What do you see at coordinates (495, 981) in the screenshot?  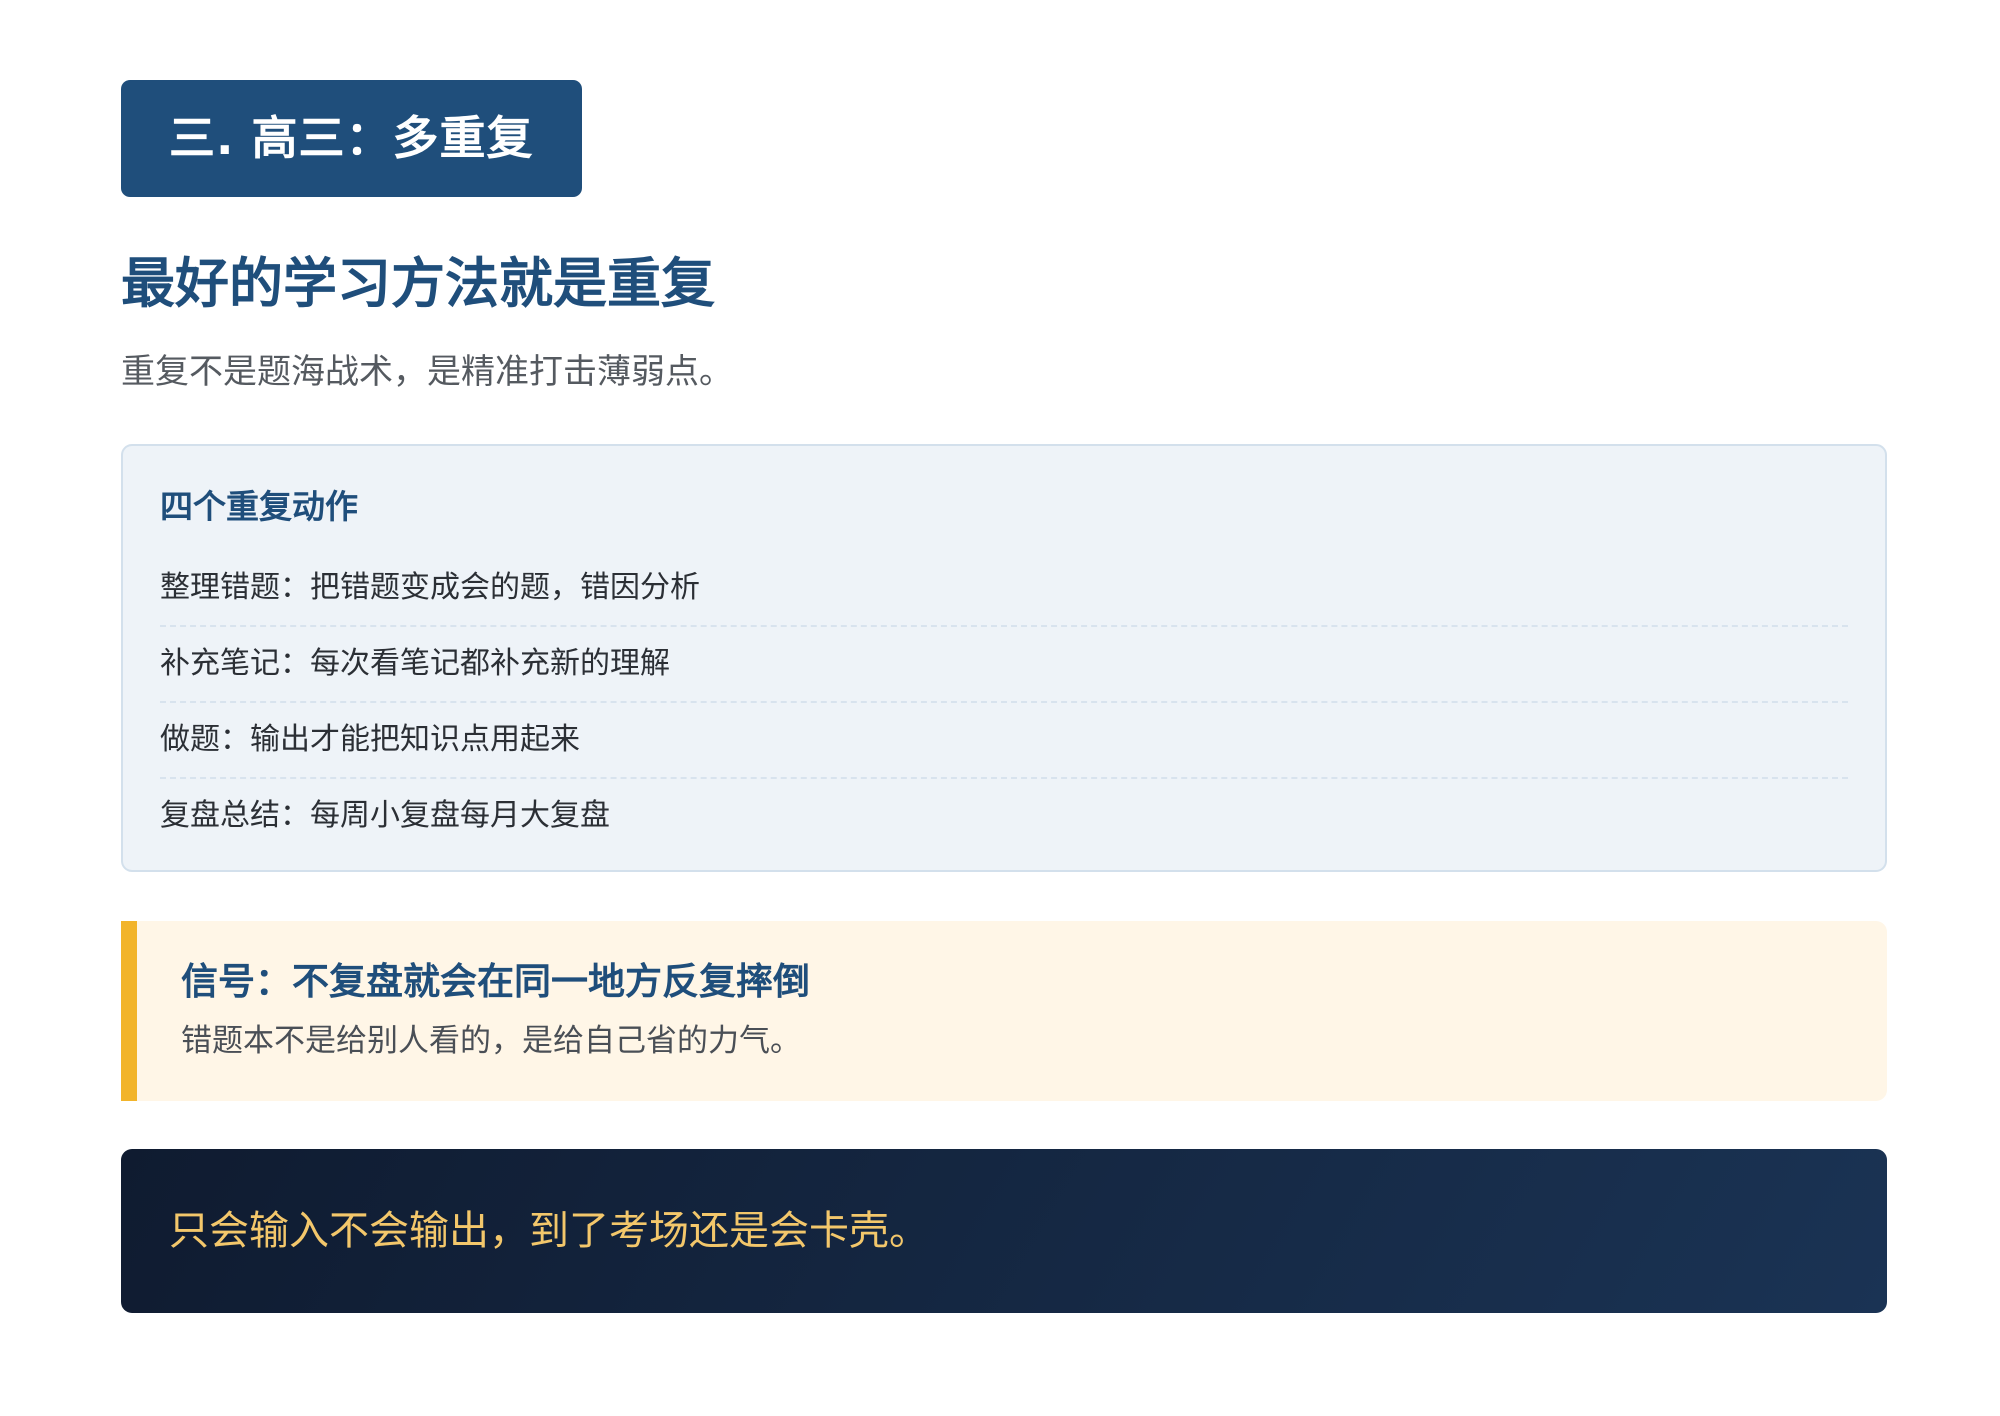 I see `signal-title: 信号：不复盘就会在同一地方反复摔倒` at bounding box center [495, 981].